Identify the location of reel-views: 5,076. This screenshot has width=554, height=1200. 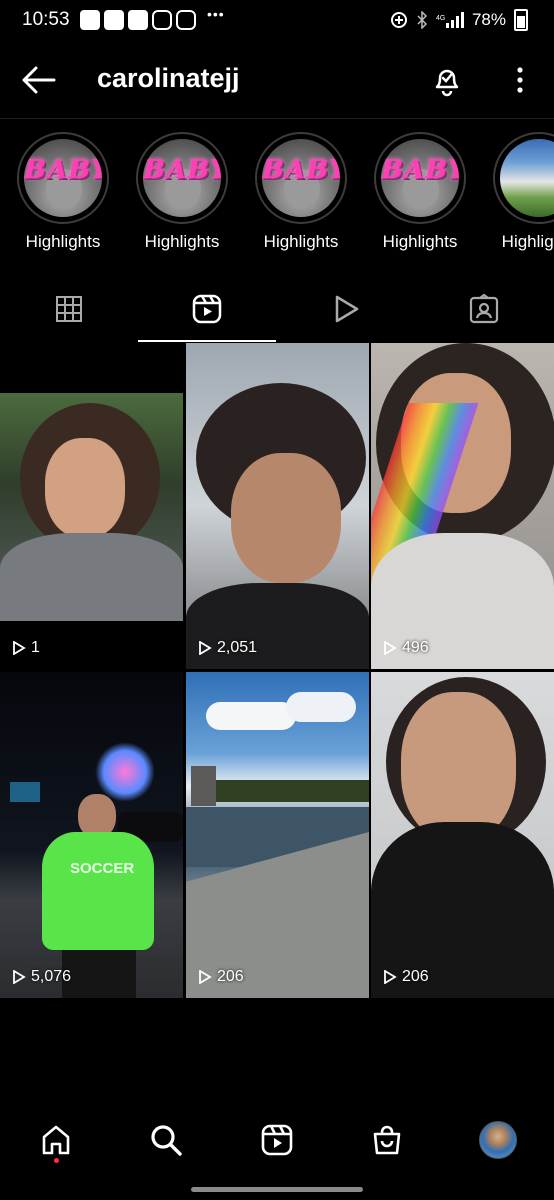
(41, 977).